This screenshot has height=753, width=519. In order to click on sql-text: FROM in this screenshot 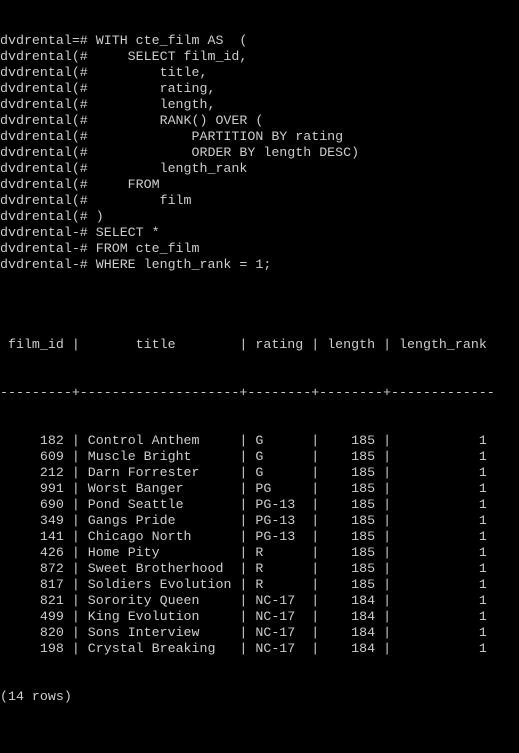, I will do `click(127, 184)`.